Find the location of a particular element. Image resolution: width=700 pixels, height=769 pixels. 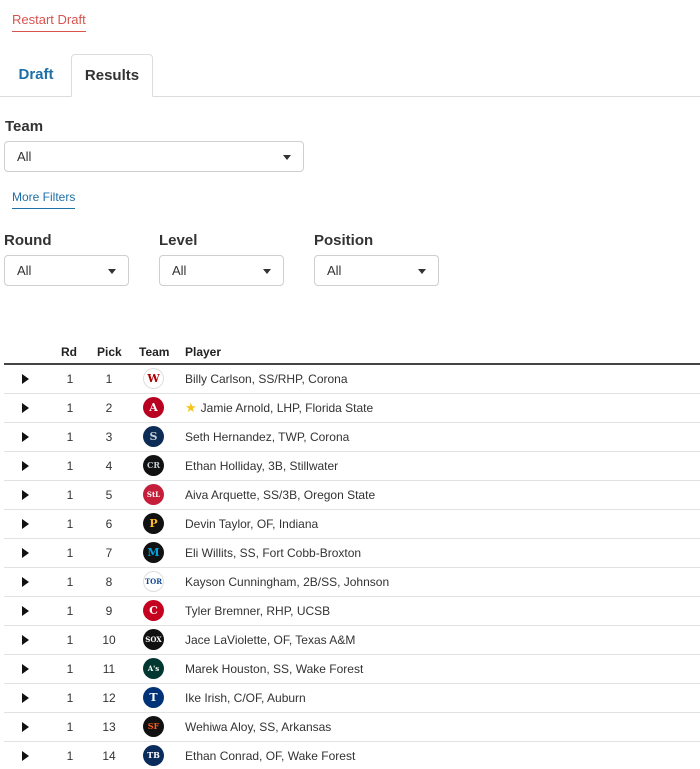

table-row: 1 5 StL Aiva Arquette, SS/3B, Oregon State is located at coordinates (352, 495).